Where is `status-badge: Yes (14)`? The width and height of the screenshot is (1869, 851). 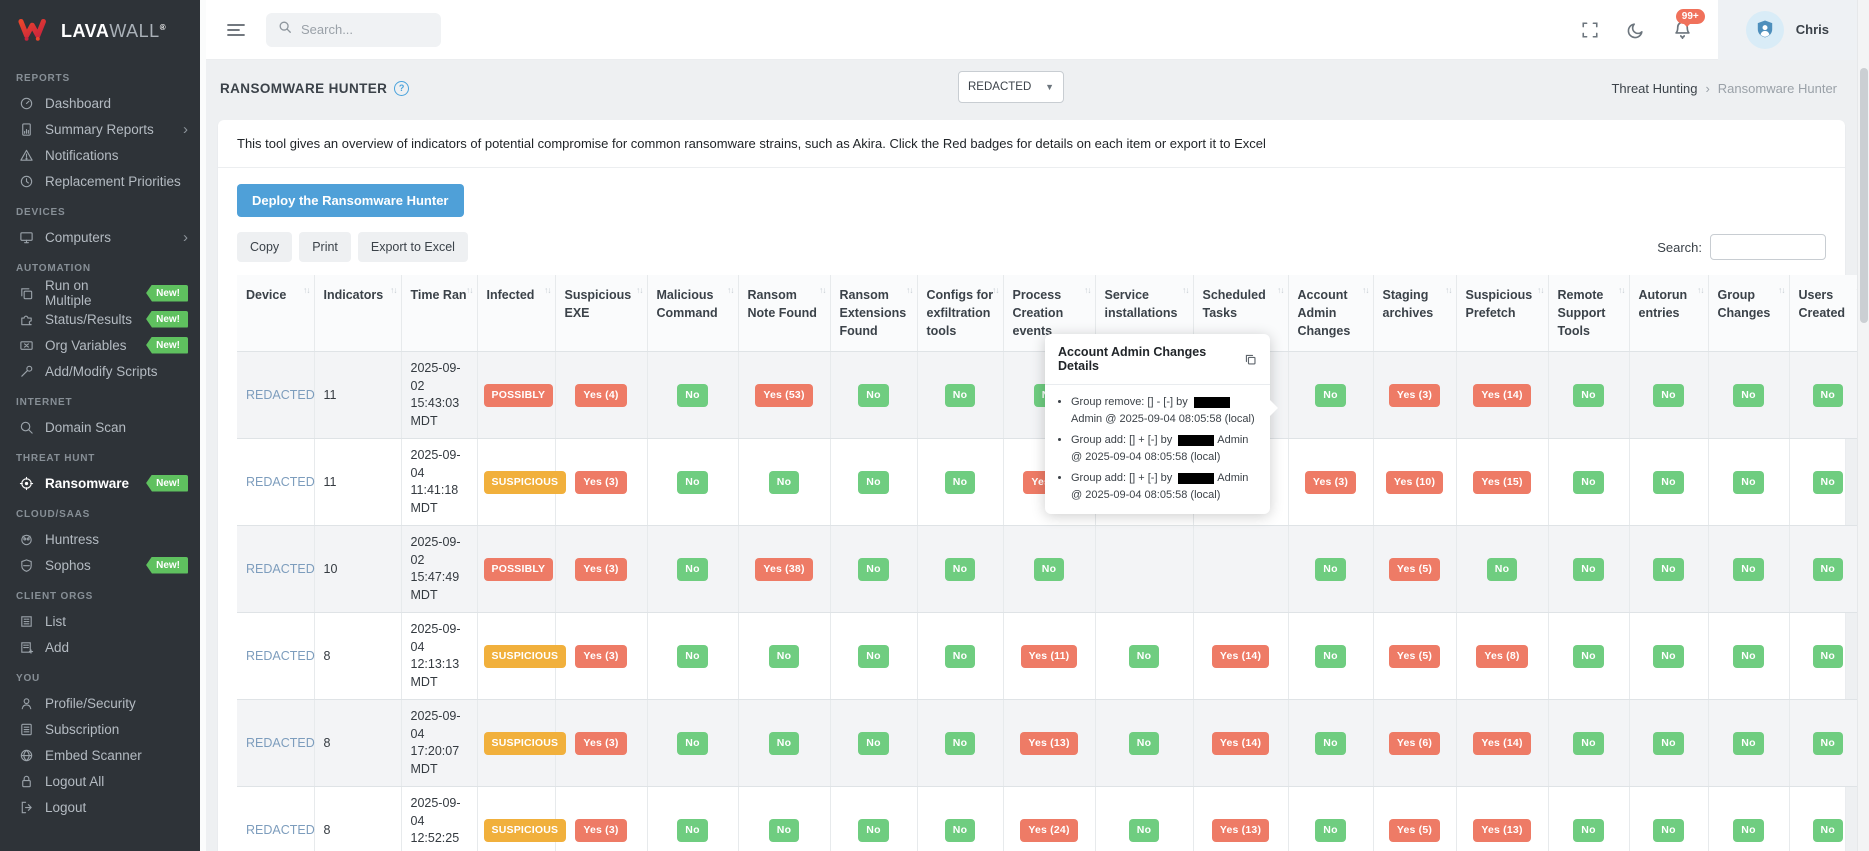 status-badge: Yes (14) is located at coordinates (1240, 743).